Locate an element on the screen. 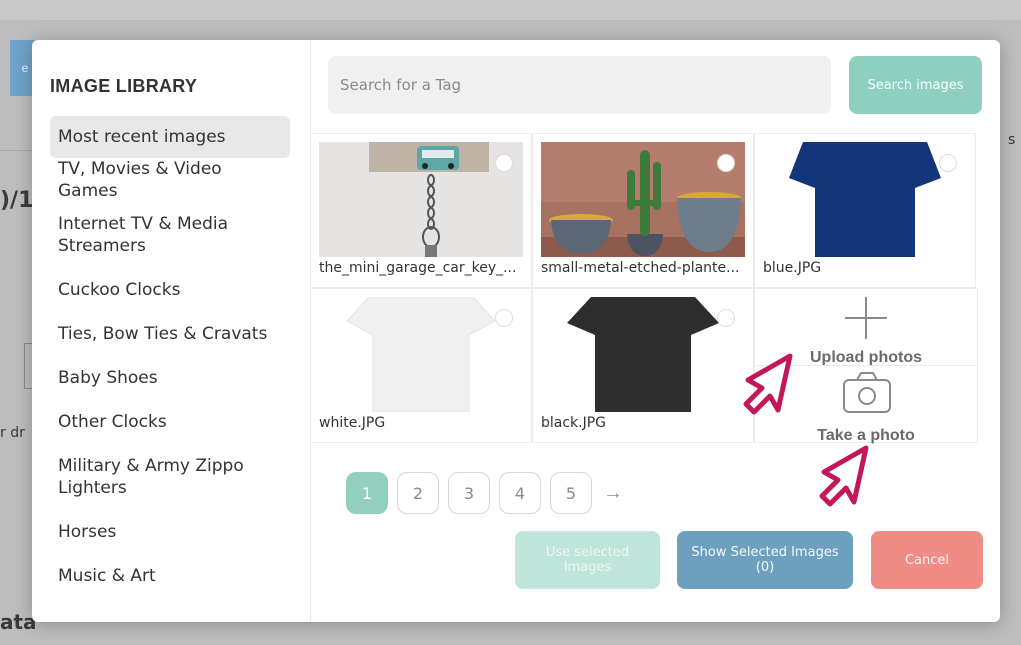  category-horses: Horses is located at coordinates (170, 532).